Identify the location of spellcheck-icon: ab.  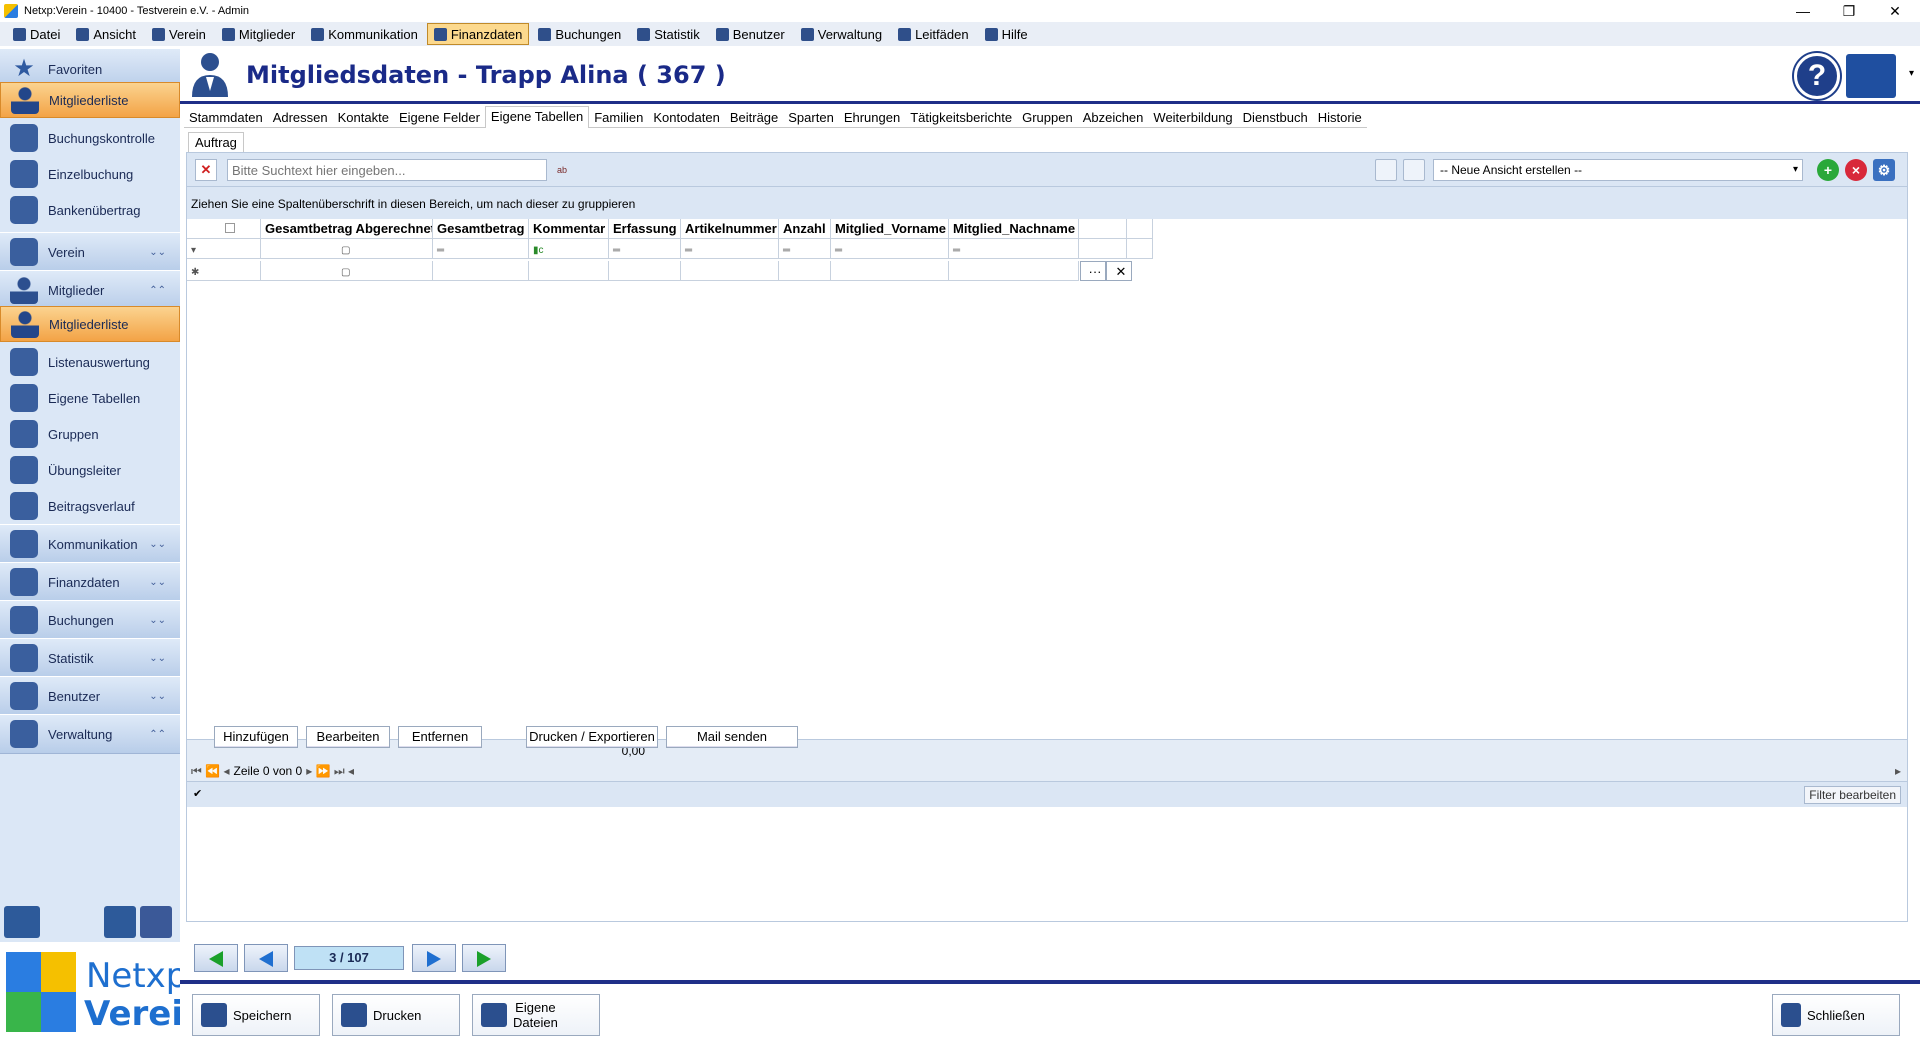
(568, 170).